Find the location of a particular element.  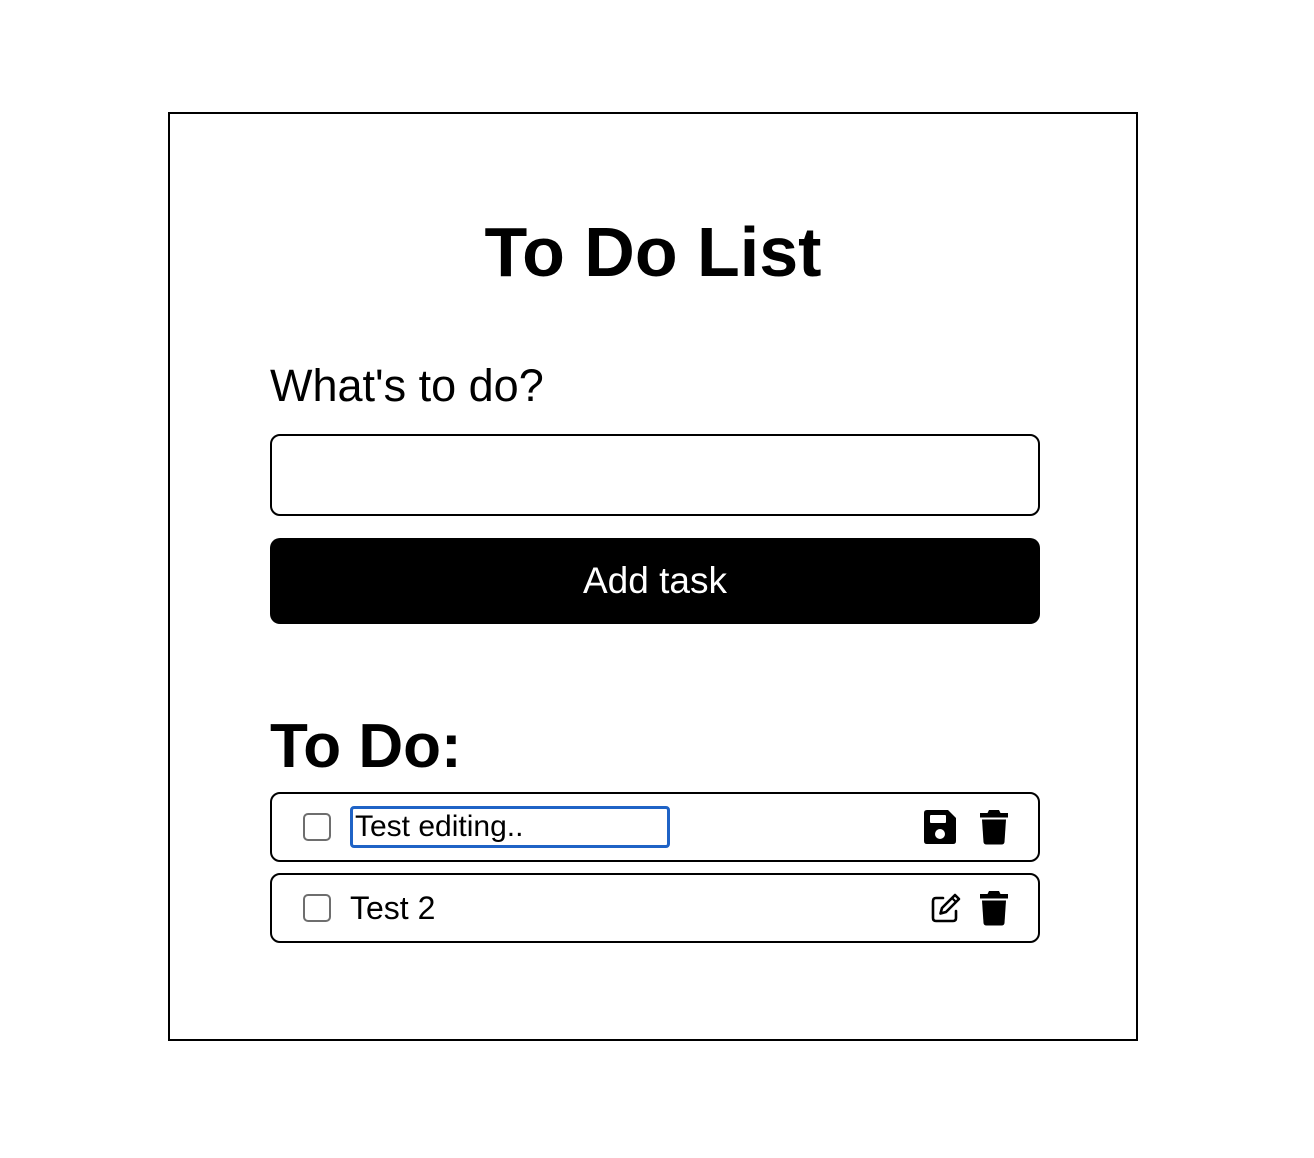

todo-section-heading: To Do: is located at coordinates (366, 746).